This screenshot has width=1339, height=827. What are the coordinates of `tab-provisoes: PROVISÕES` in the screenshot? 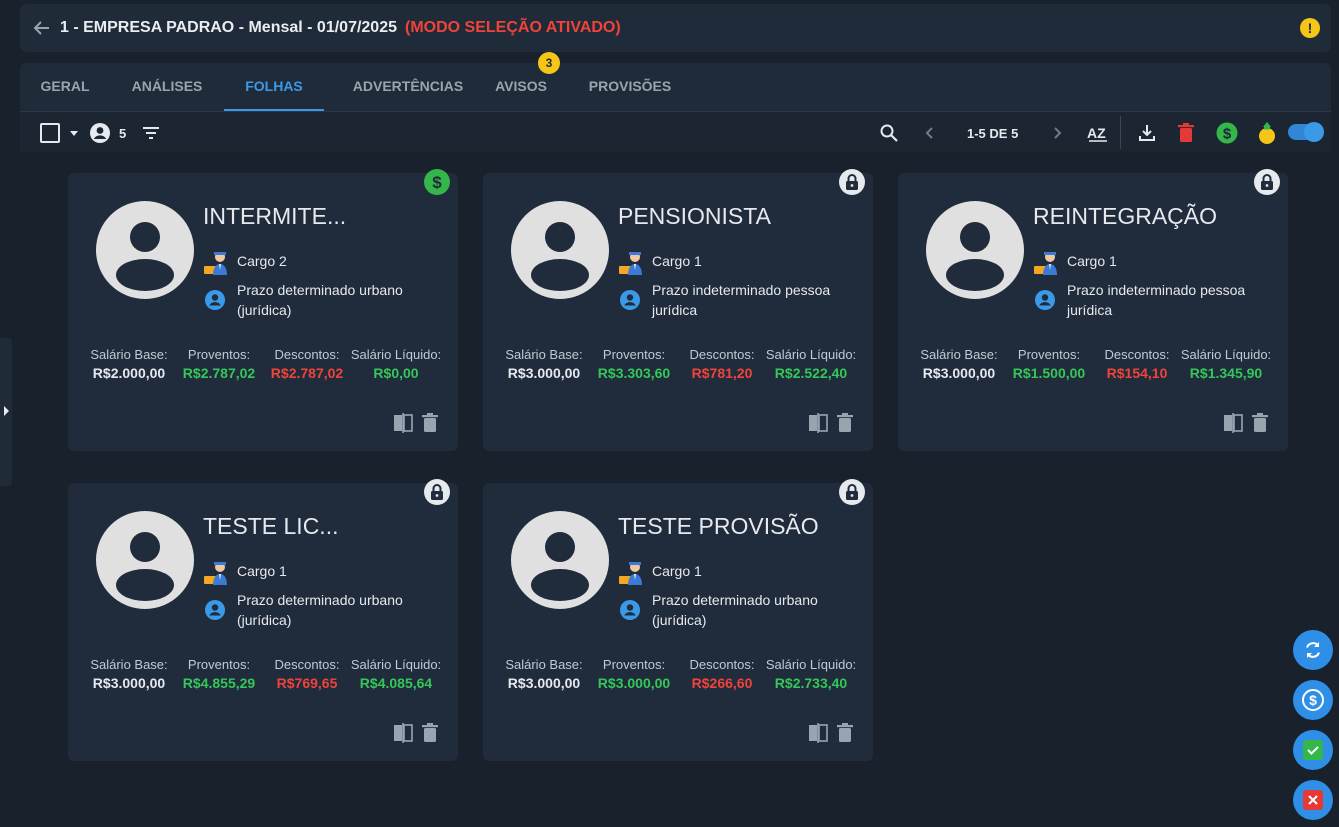 It's located at (630, 87).